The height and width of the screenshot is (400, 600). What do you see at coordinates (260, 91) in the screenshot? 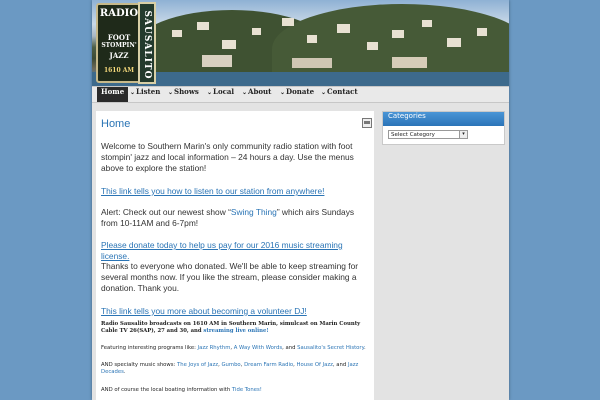
I see `nav-label-about: About` at bounding box center [260, 91].